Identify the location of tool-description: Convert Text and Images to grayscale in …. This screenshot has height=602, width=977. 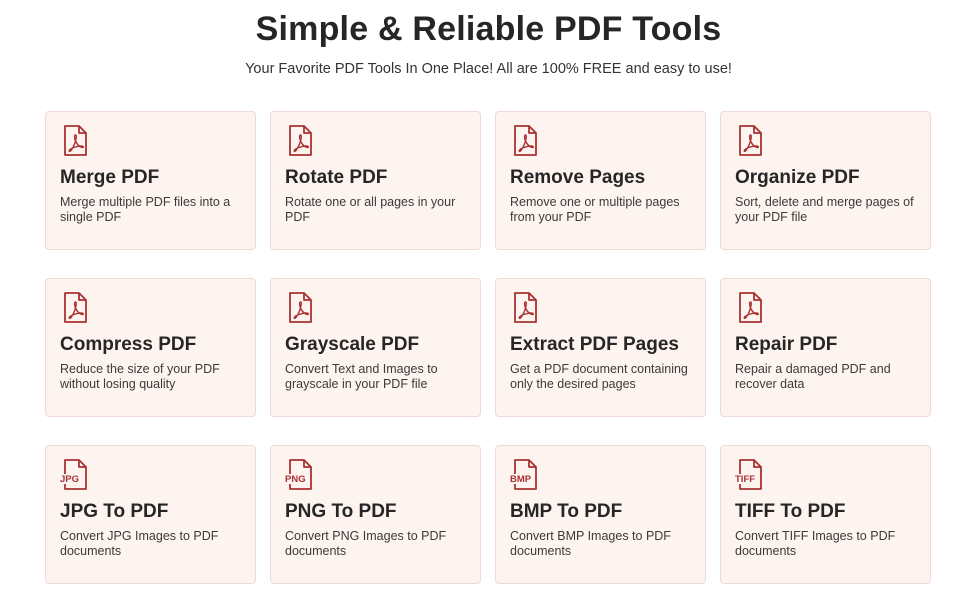
(361, 376).